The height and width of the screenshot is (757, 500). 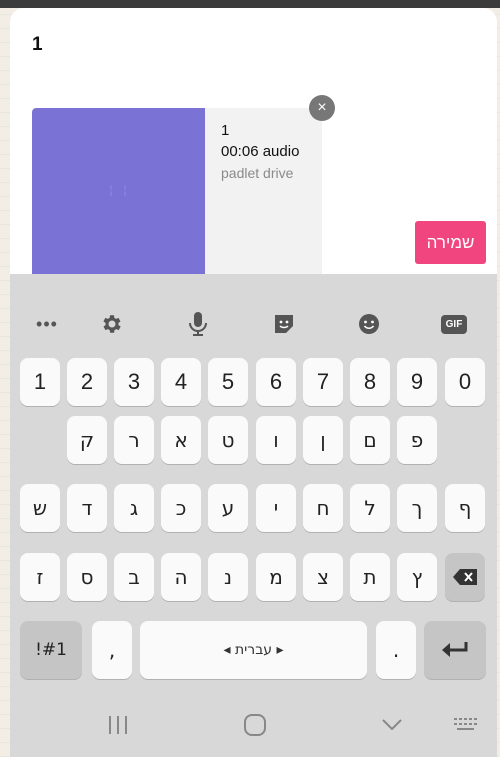 I want to click on language-label: ◂ עברית ▸, so click(x=253, y=650).